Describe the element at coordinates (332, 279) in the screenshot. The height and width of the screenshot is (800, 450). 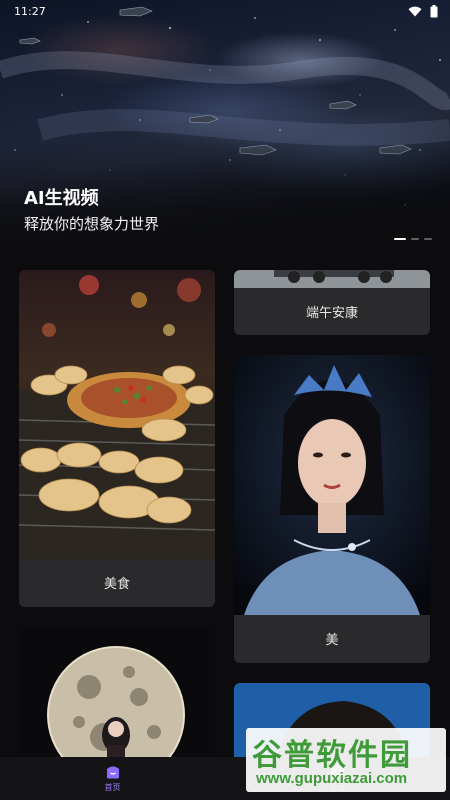
I see `card-image-car` at that location.